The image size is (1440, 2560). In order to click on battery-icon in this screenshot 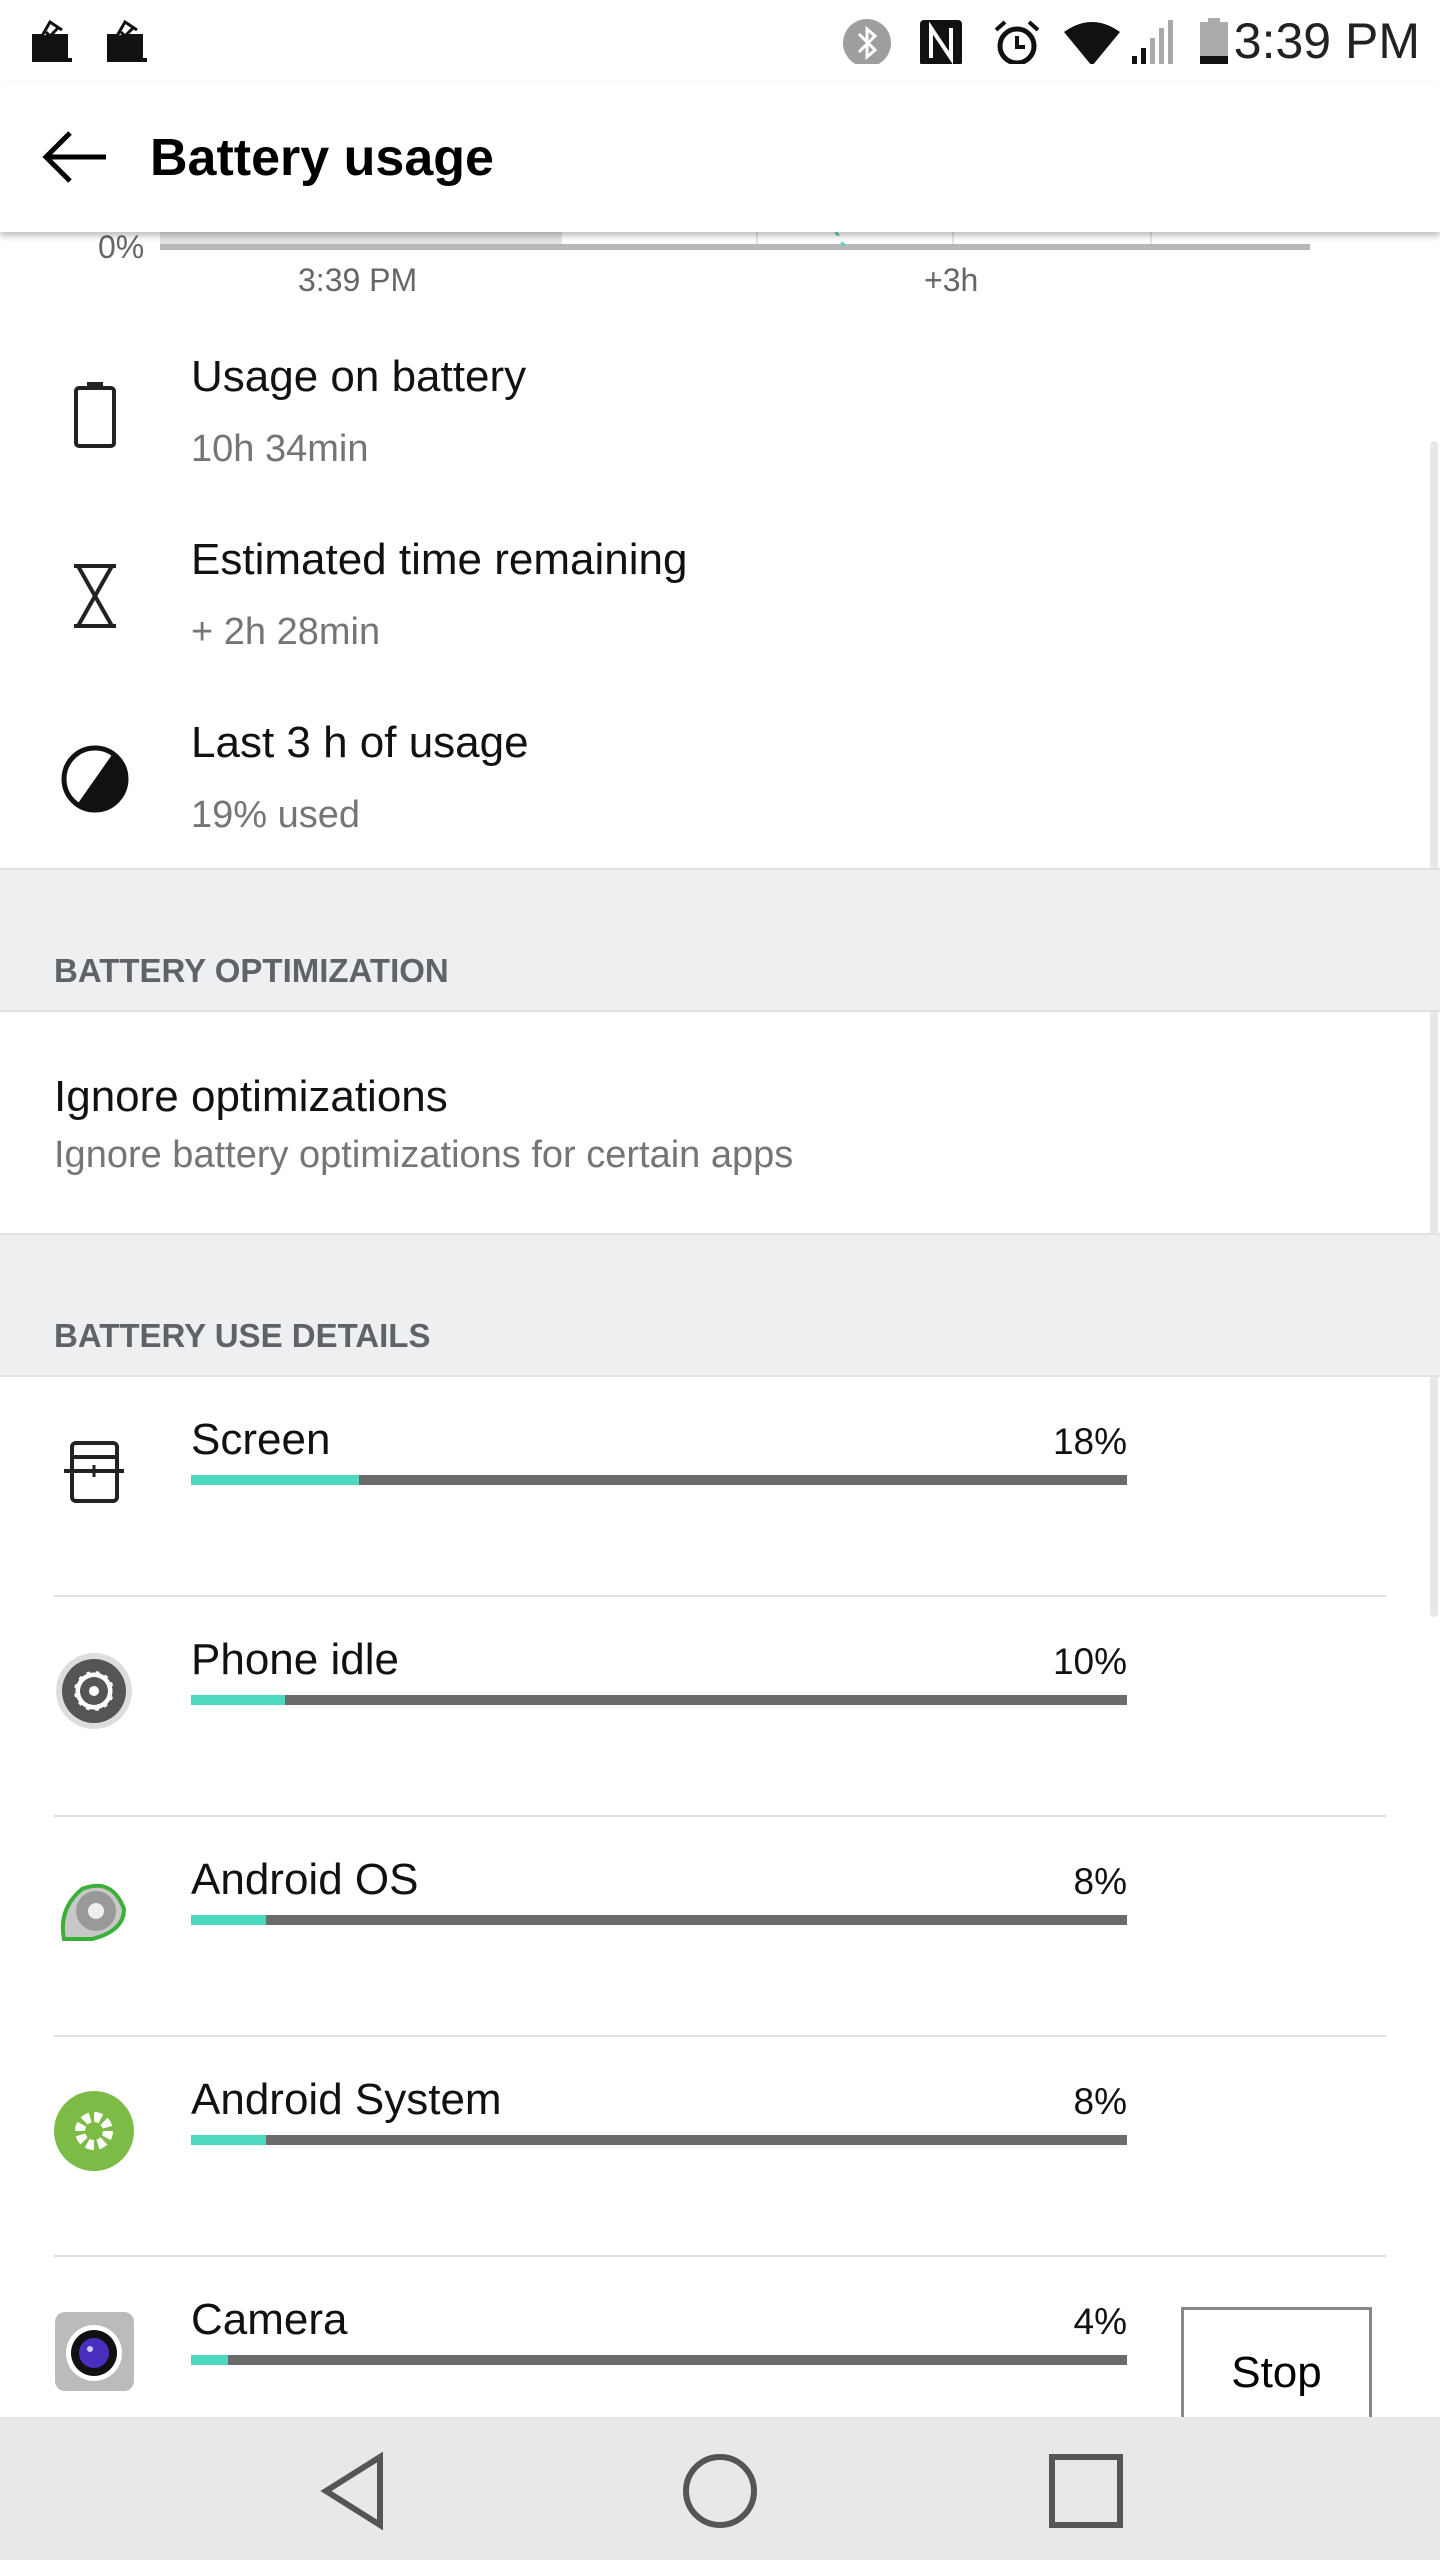, I will do `click(1214, 41)`.